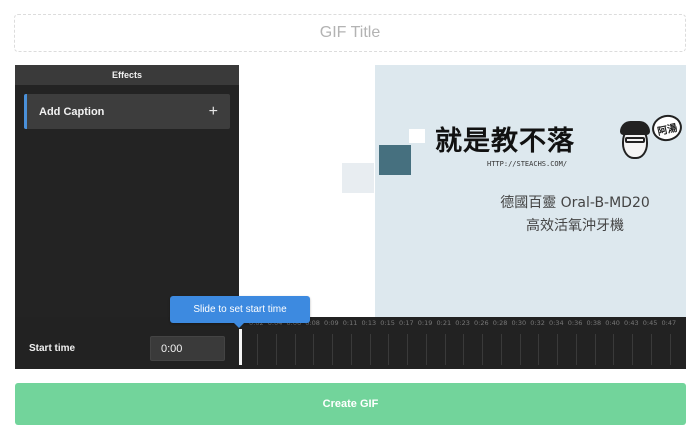  Describe the element at coordinates (500, 323) in the screenshot. I see `timeline-tick-label: 0:28` at that location.